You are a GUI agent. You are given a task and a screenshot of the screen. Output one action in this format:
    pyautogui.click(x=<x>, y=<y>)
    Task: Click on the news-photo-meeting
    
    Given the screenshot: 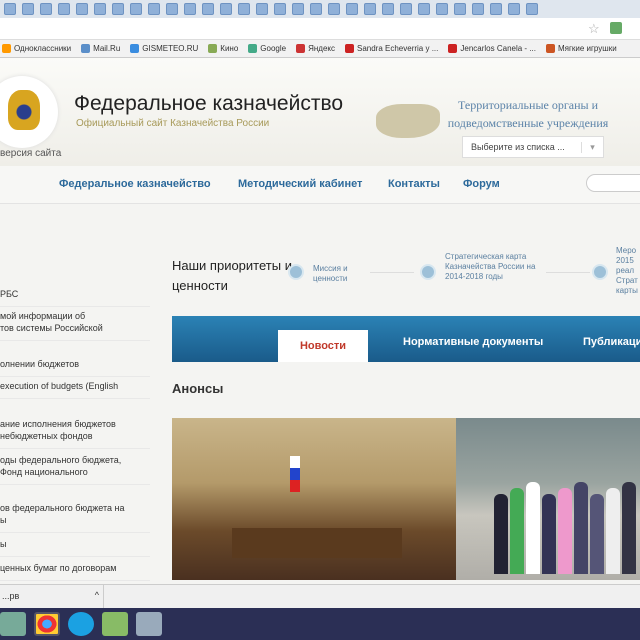 What is the action you would take?
    pyautogui.click(x=314, y=499)
    